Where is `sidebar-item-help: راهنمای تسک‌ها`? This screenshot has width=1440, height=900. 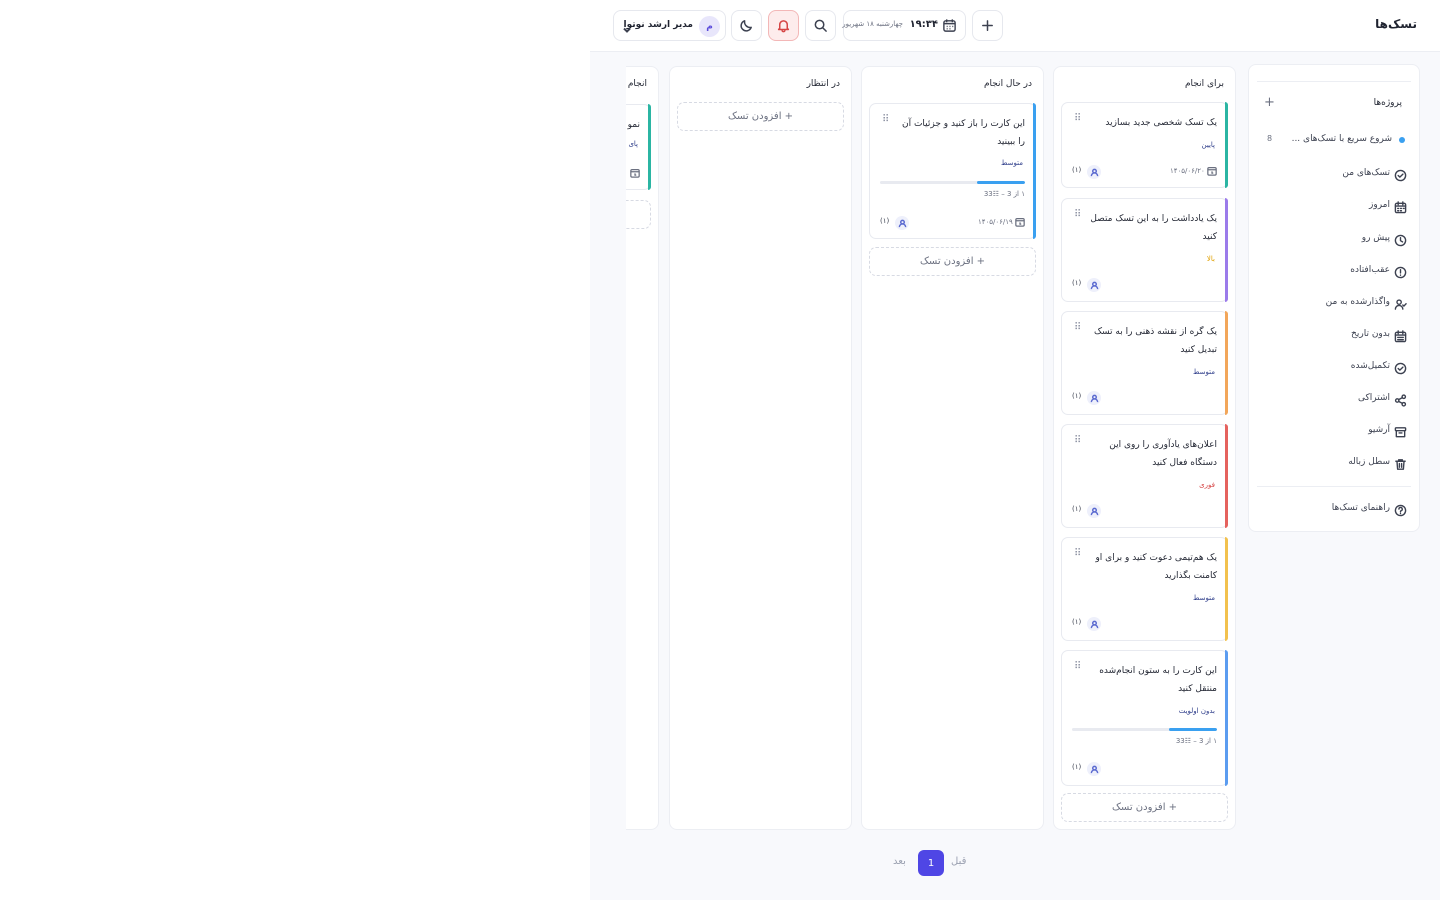
sidebar-item-help: راهنمای تسک‌ها is located at coordinates (1335, 509).